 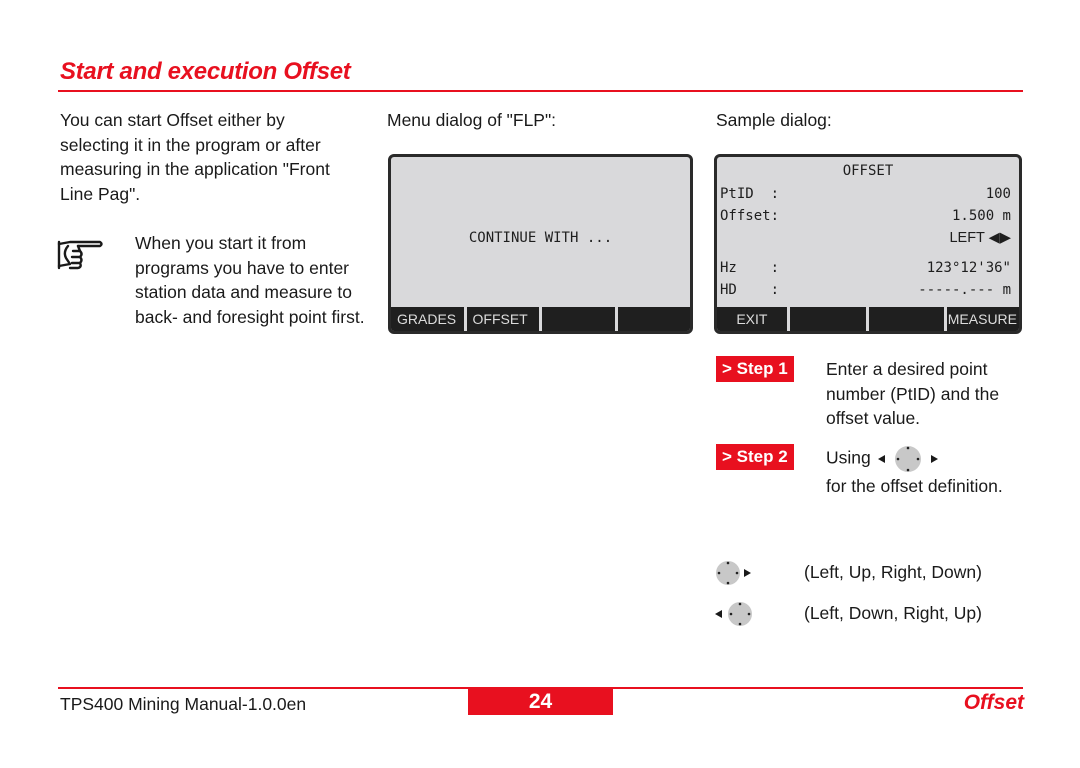 What do you see at coordinates (964, 290) in the screenshot?
I see `hd-value: -----.--- m` at bounding box center [964, 290].